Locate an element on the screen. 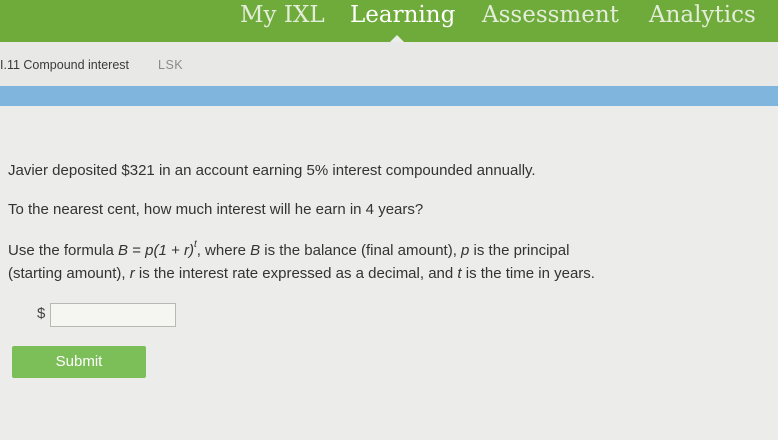 The image size is (778, 440). formula-lhs: B is located at coordinates (123, 250).